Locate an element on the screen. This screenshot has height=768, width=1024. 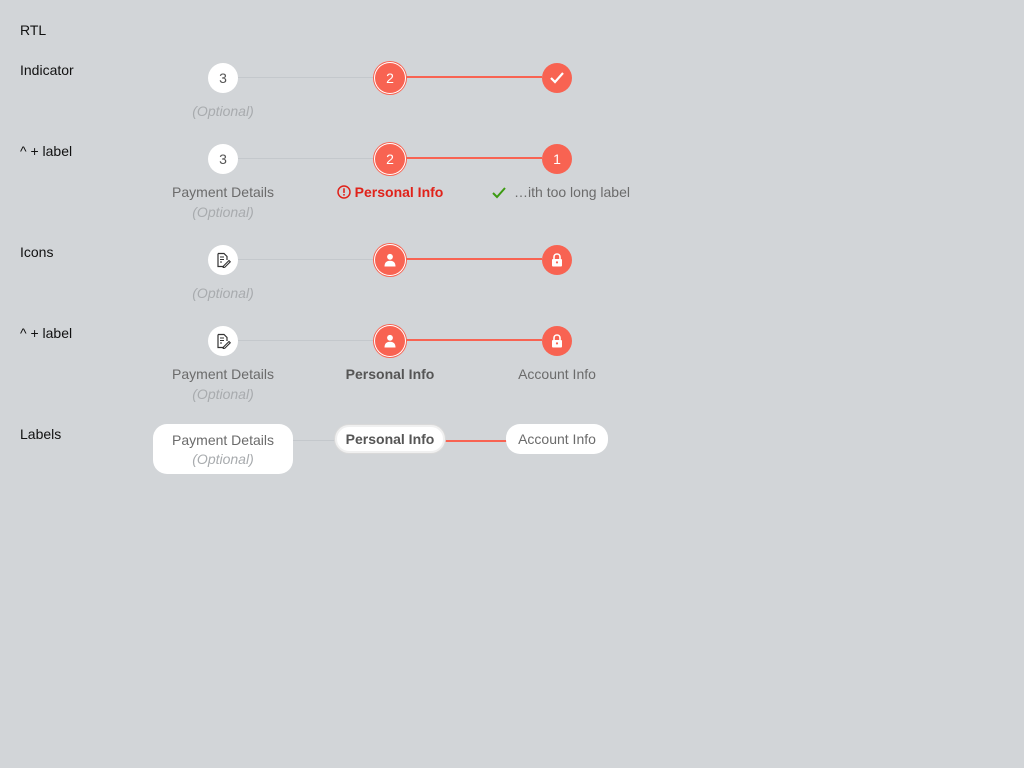
step-3-chip: Payment Details (Optional) is located at coordinates (223, 449).